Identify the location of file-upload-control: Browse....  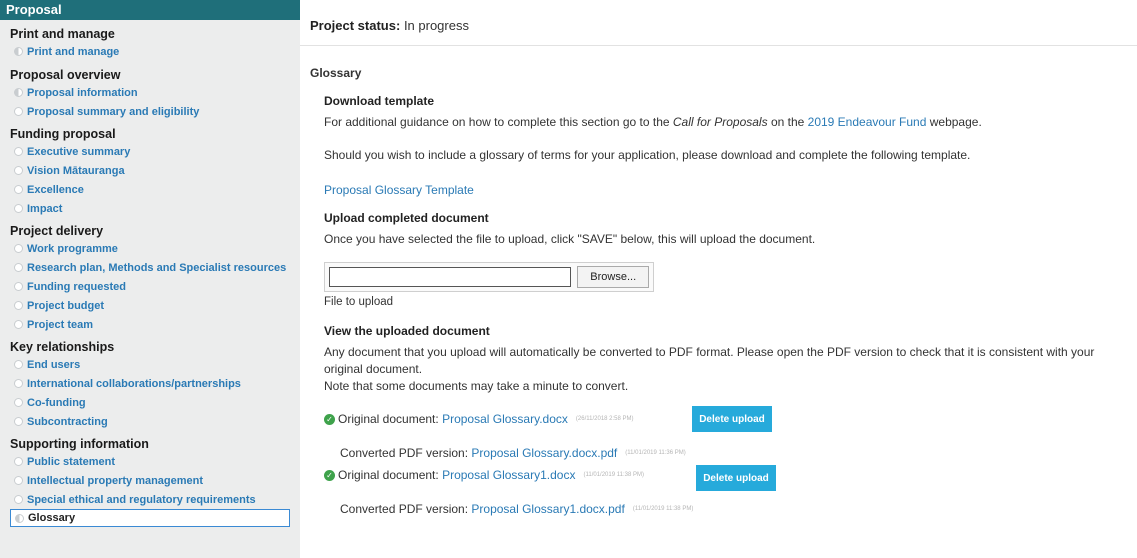
(489, 277).